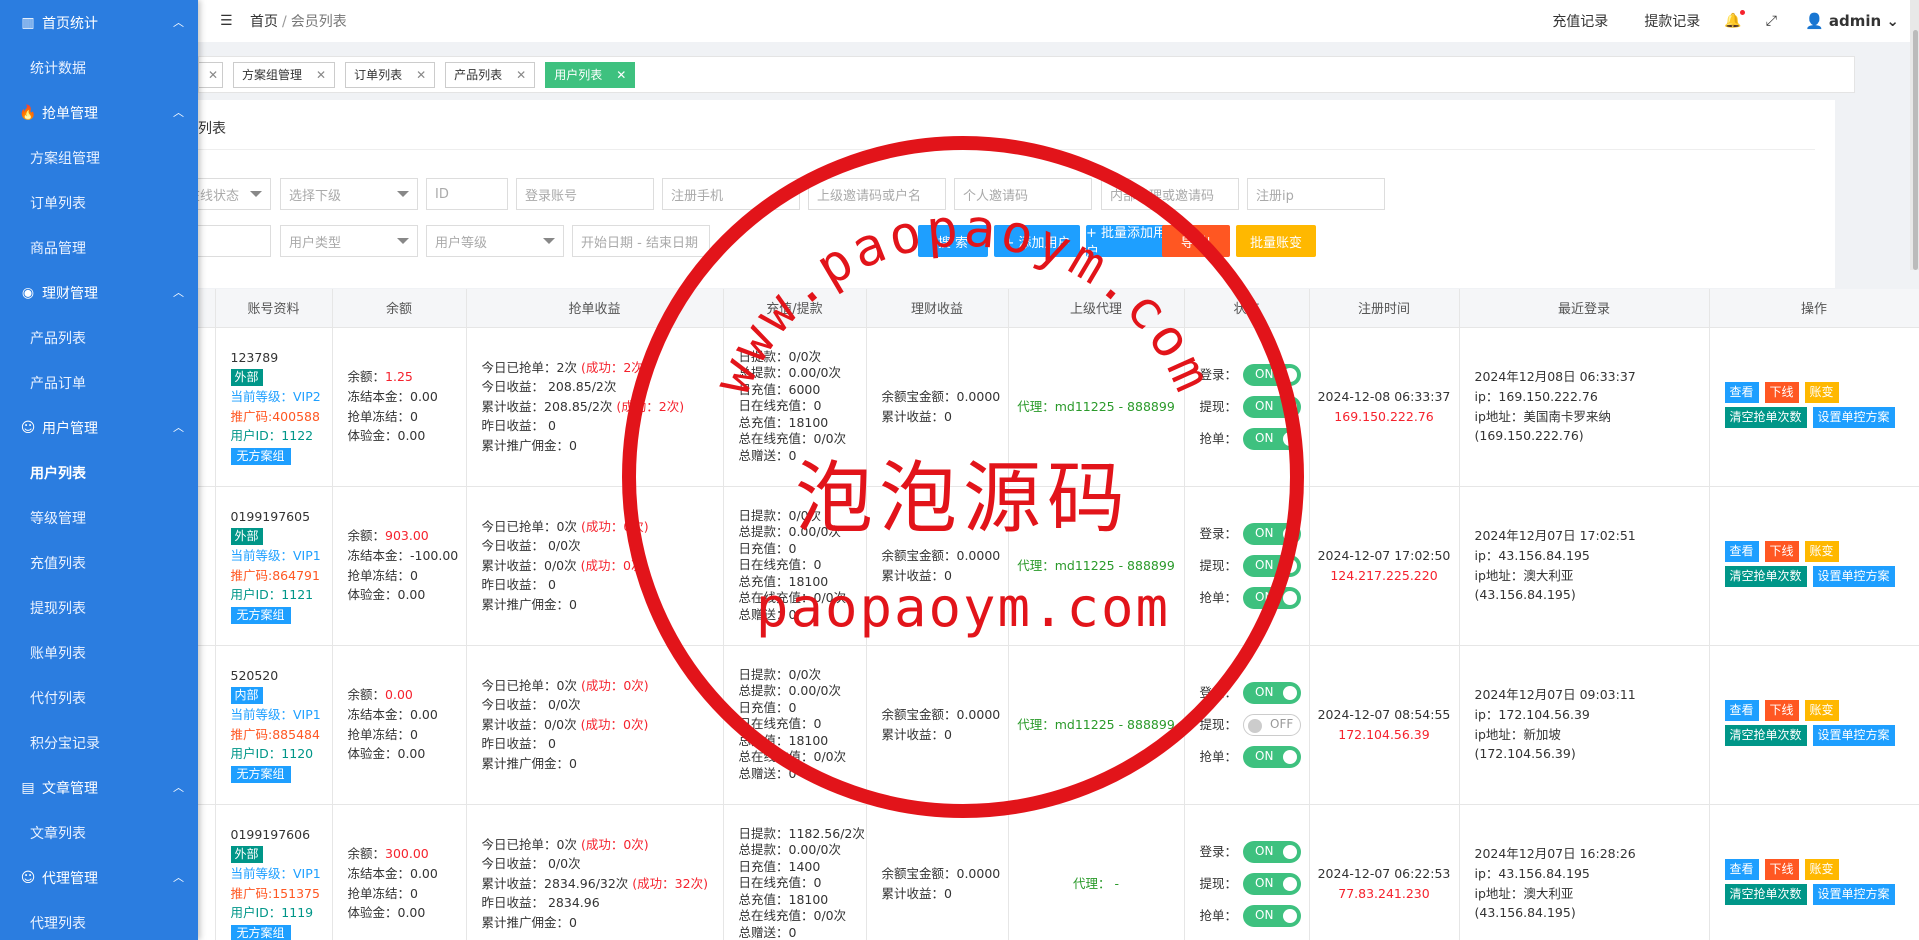 Image resolution: width=1919 pixels, height=940 pixels. What do you see at coordinates (390, 74) in the screenshot?
I see `tab-1: 订单列表 ✕` at bounding box center [390, 74].